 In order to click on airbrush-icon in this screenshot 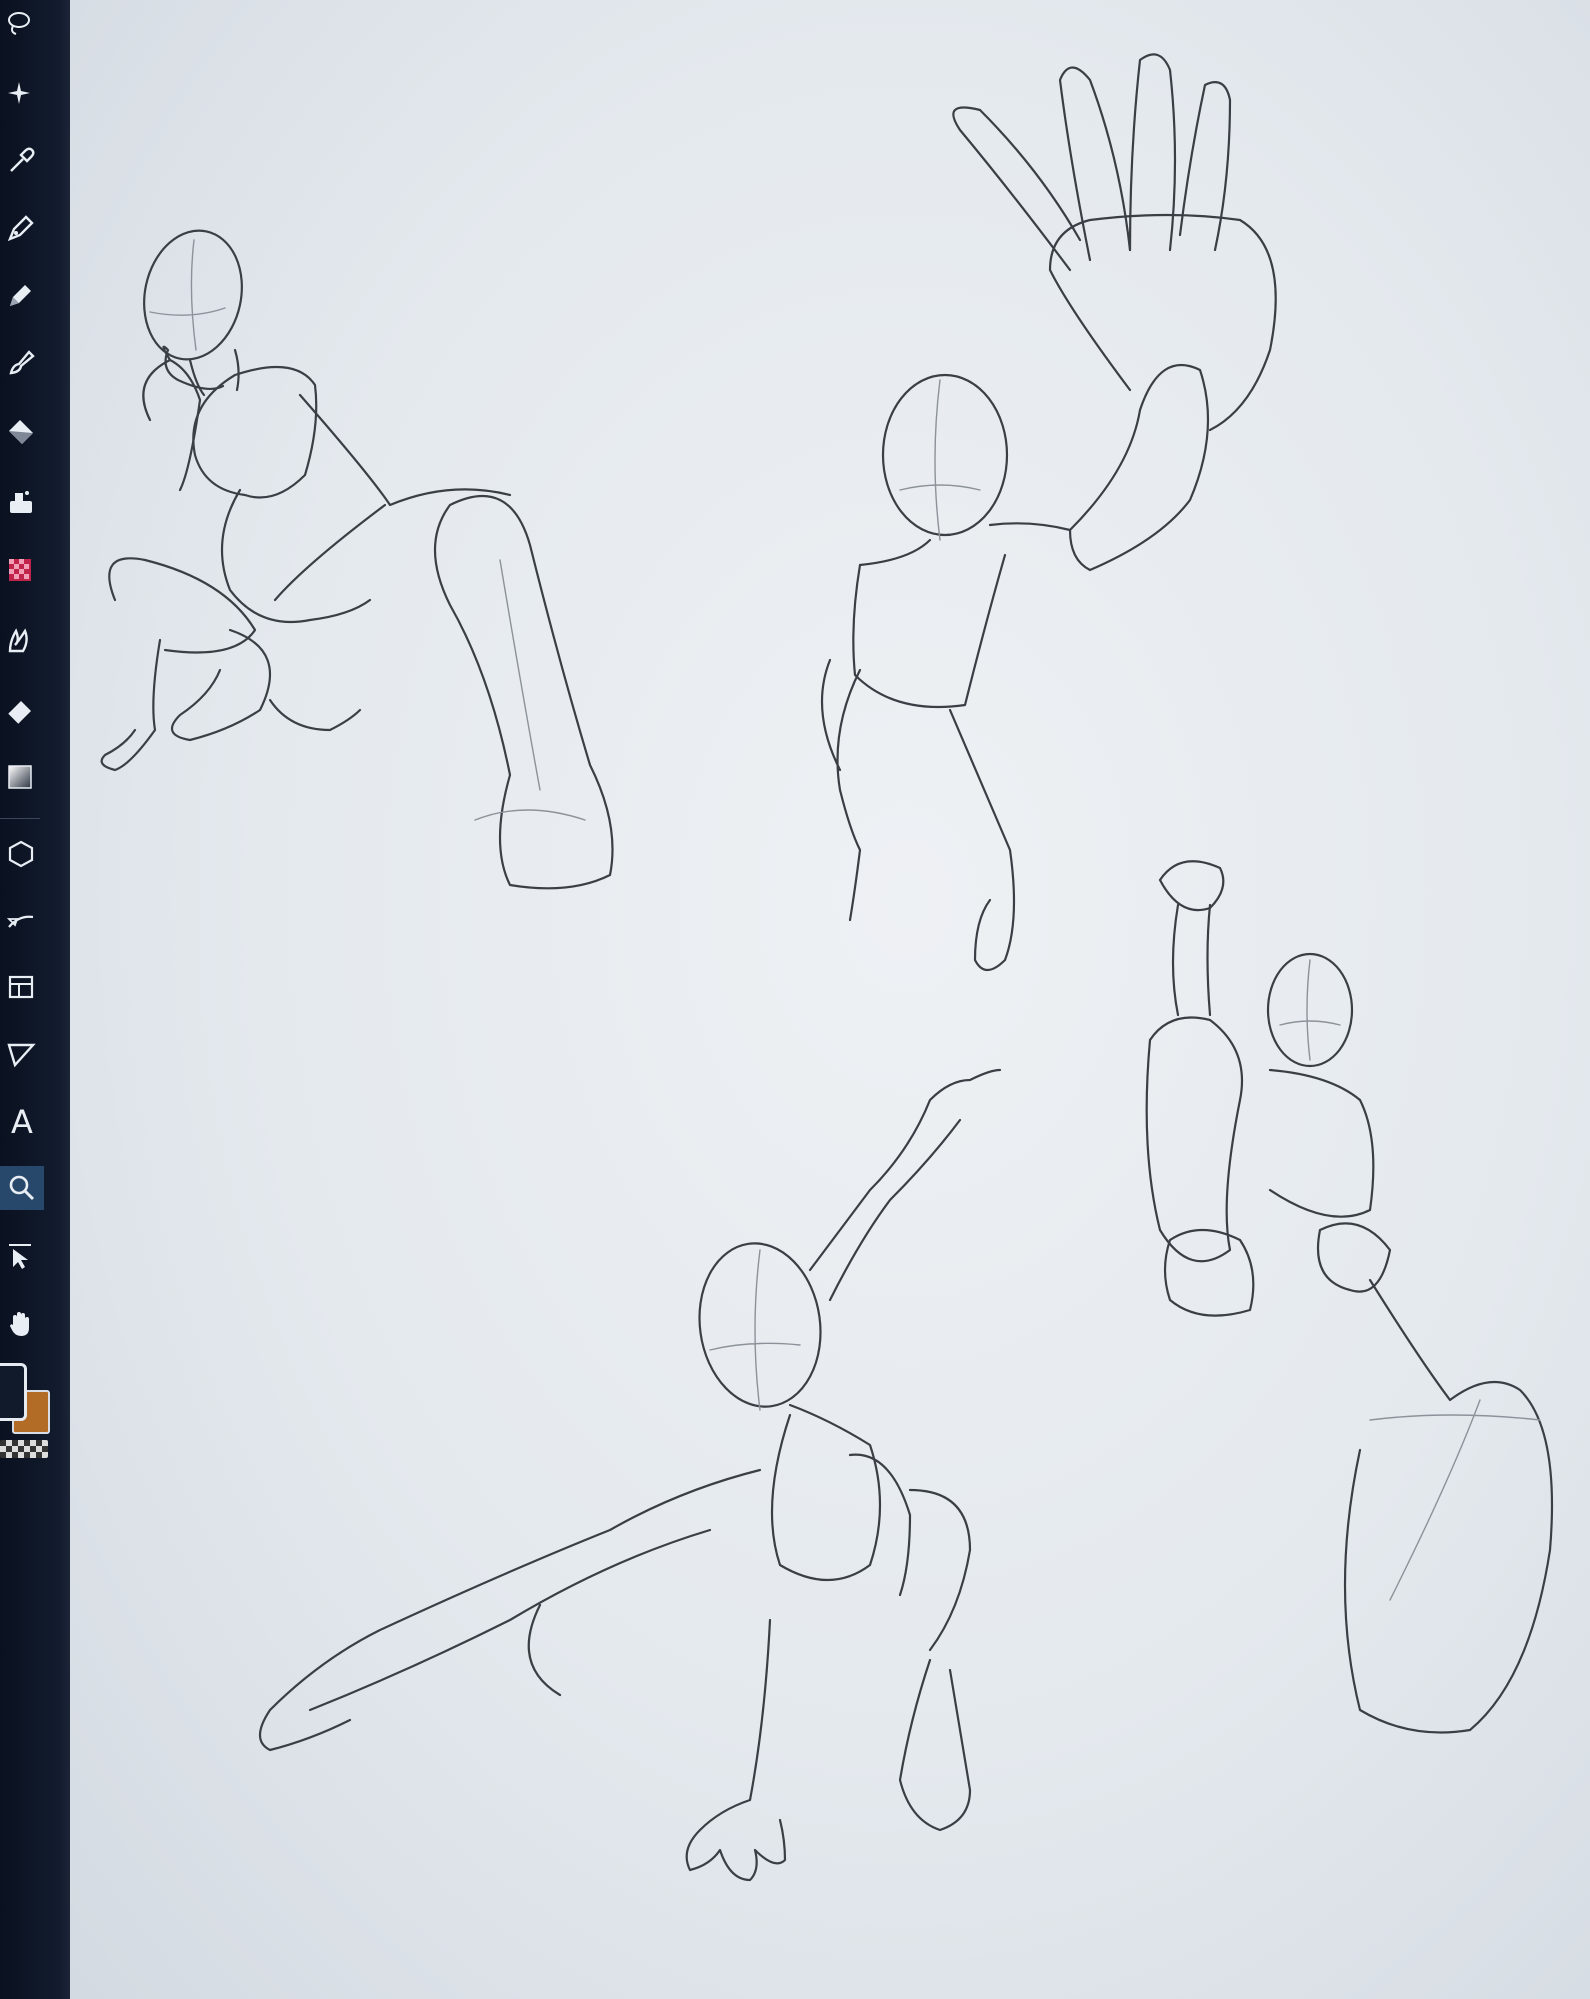, I will do `click(22, 502)`.